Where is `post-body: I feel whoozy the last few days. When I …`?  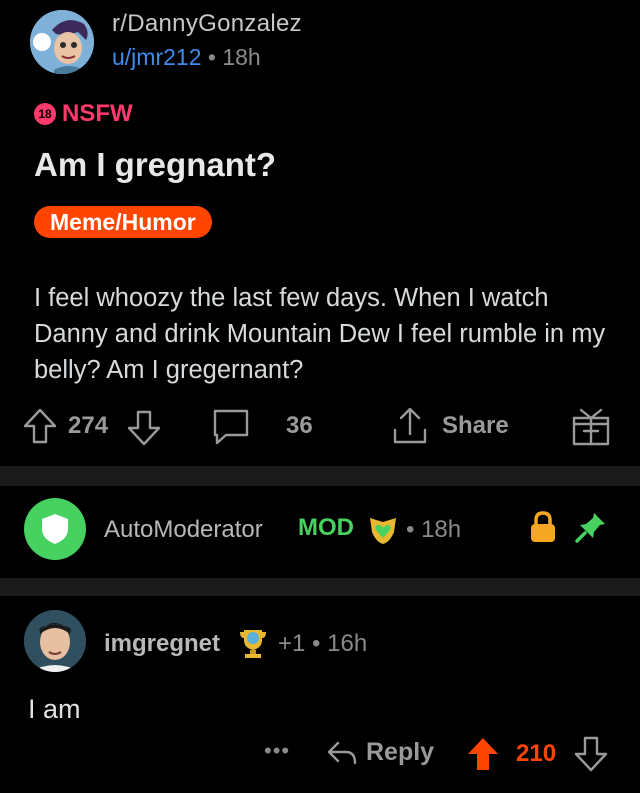
post-body: I feel whoozy the last few days. When I … is located at coordinates (320, 334).